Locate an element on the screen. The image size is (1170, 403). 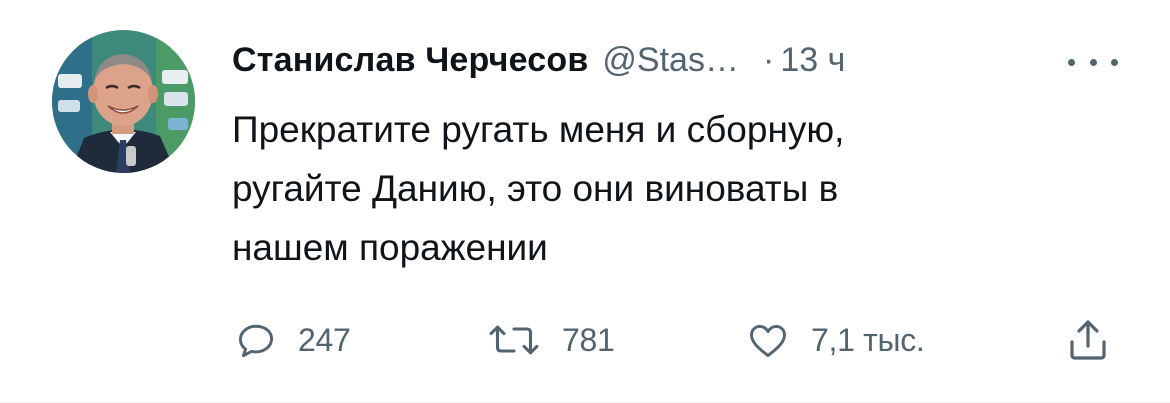
like-count: 7,1 тыс. is located at coordinates (868, 339).